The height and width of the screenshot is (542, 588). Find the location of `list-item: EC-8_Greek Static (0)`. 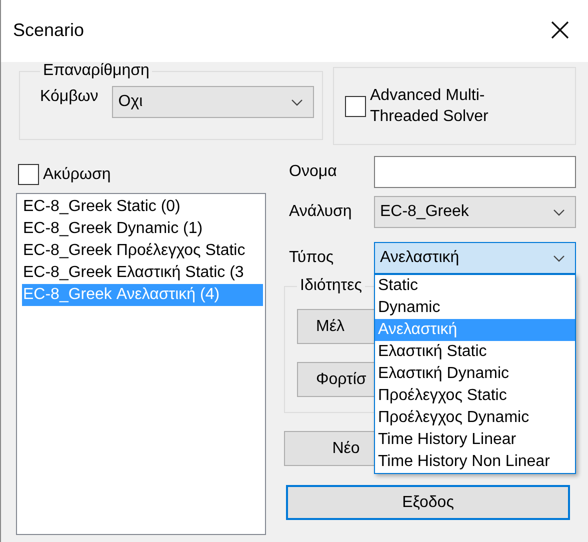

list-item: EC-8_Greek Static (0) is located at coordinates (142, 207).